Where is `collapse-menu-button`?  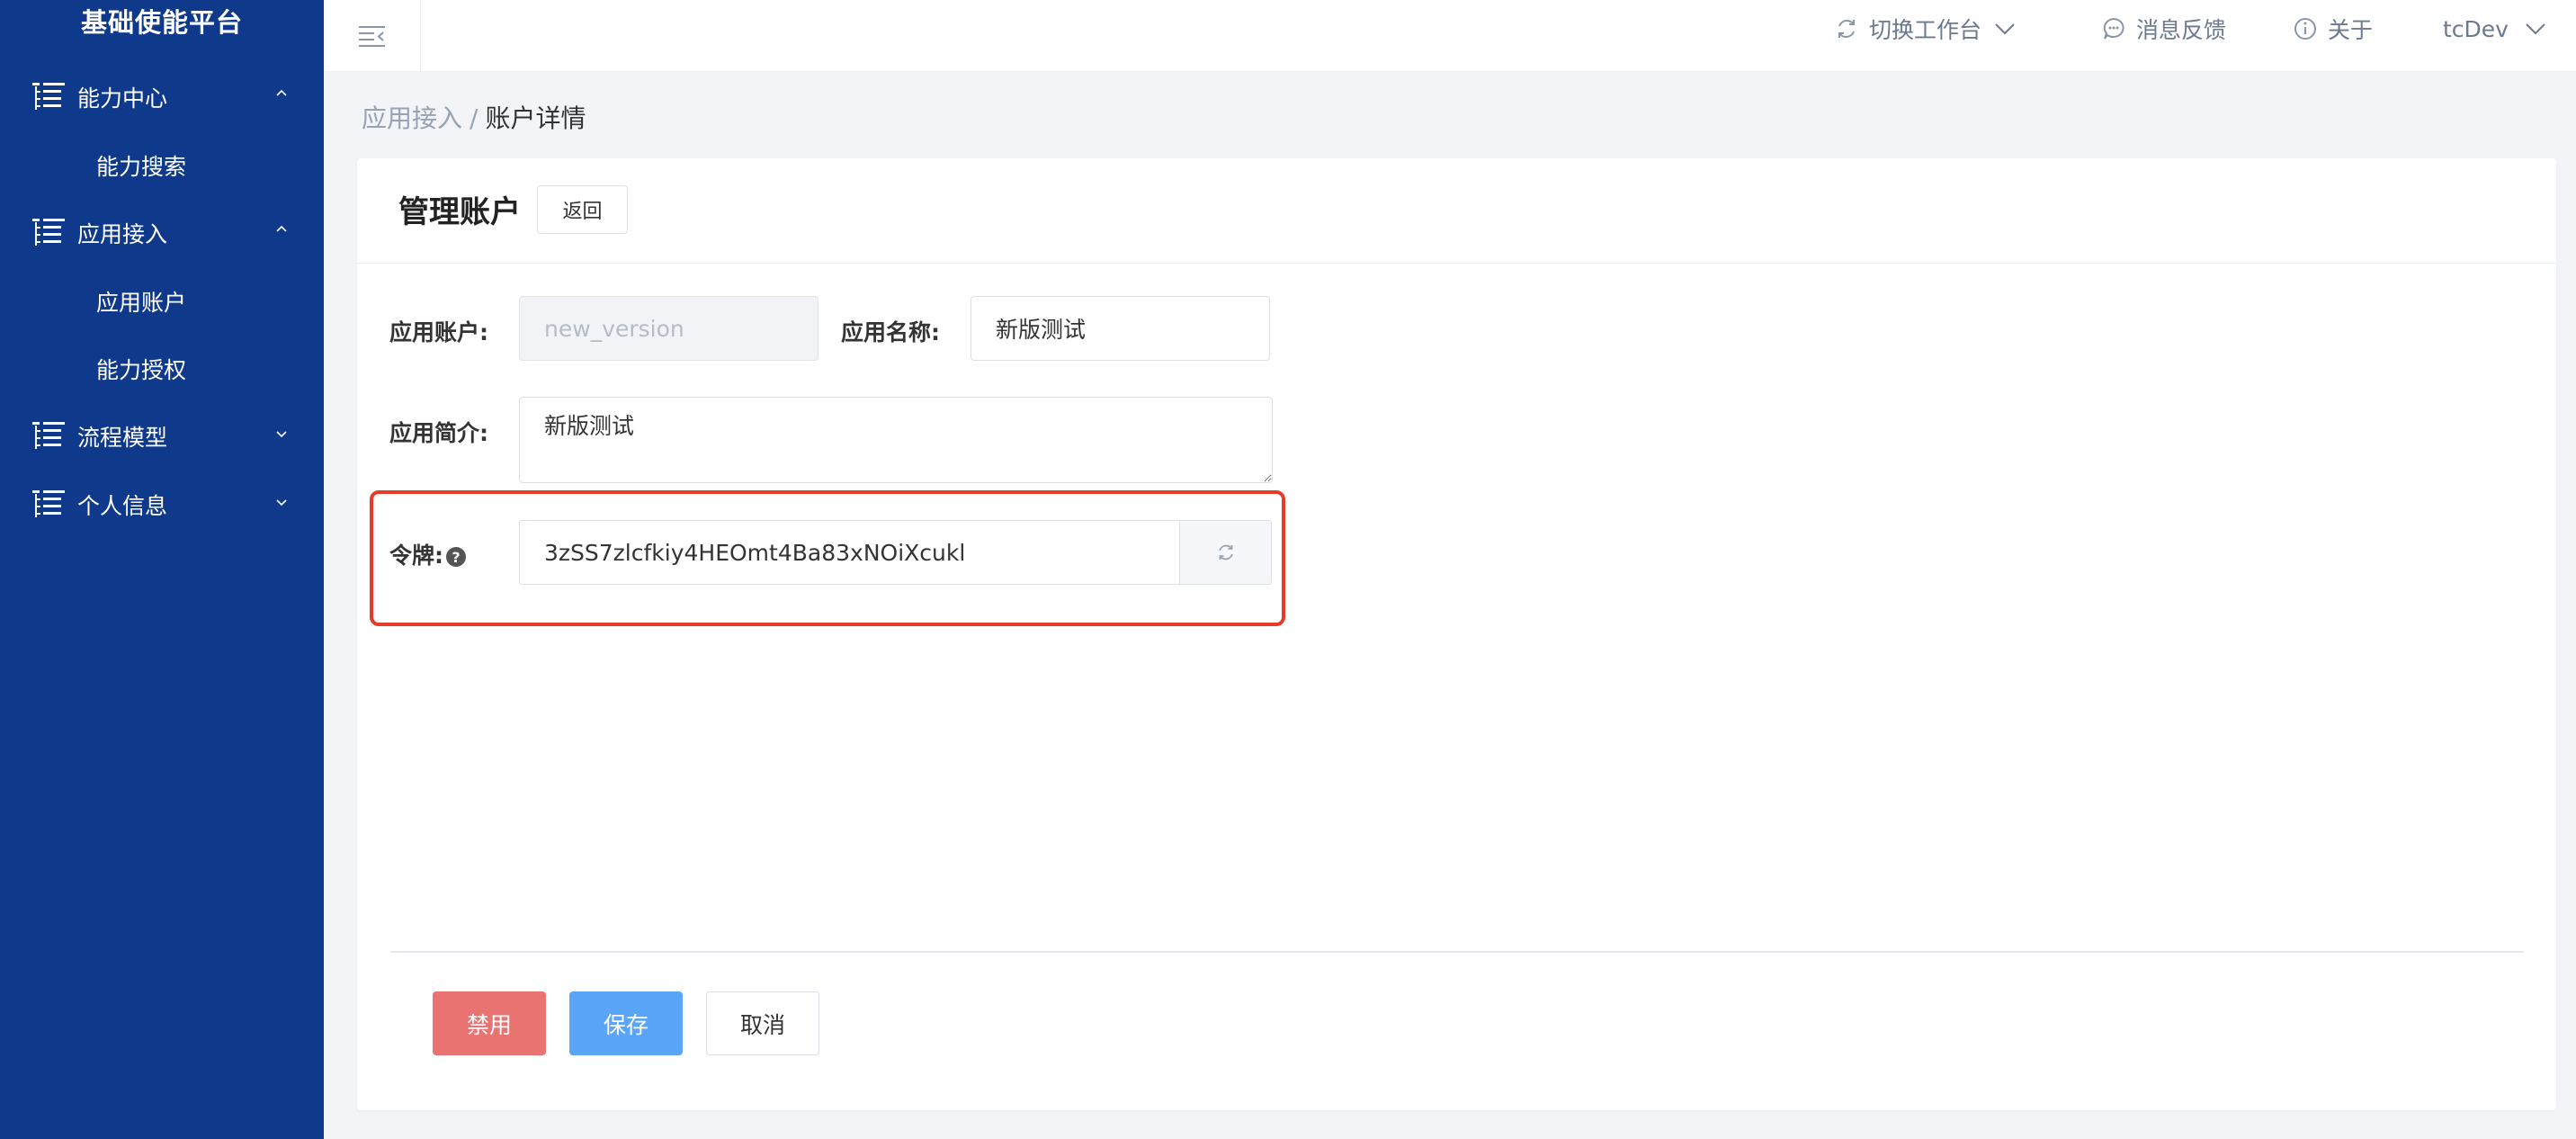
collapse-menu-button is located at coordinates (372, 36).